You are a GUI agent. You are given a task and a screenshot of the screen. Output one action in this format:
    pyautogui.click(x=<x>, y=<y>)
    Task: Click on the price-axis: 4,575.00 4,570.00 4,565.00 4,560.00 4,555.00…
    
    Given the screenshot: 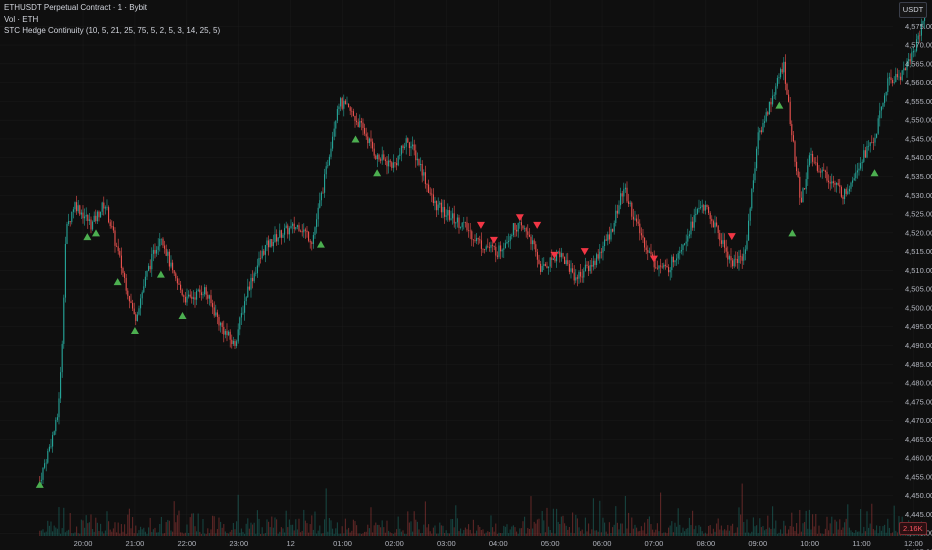 What is the action you would take?
    pyautogui.click(x=918, y=286)
    